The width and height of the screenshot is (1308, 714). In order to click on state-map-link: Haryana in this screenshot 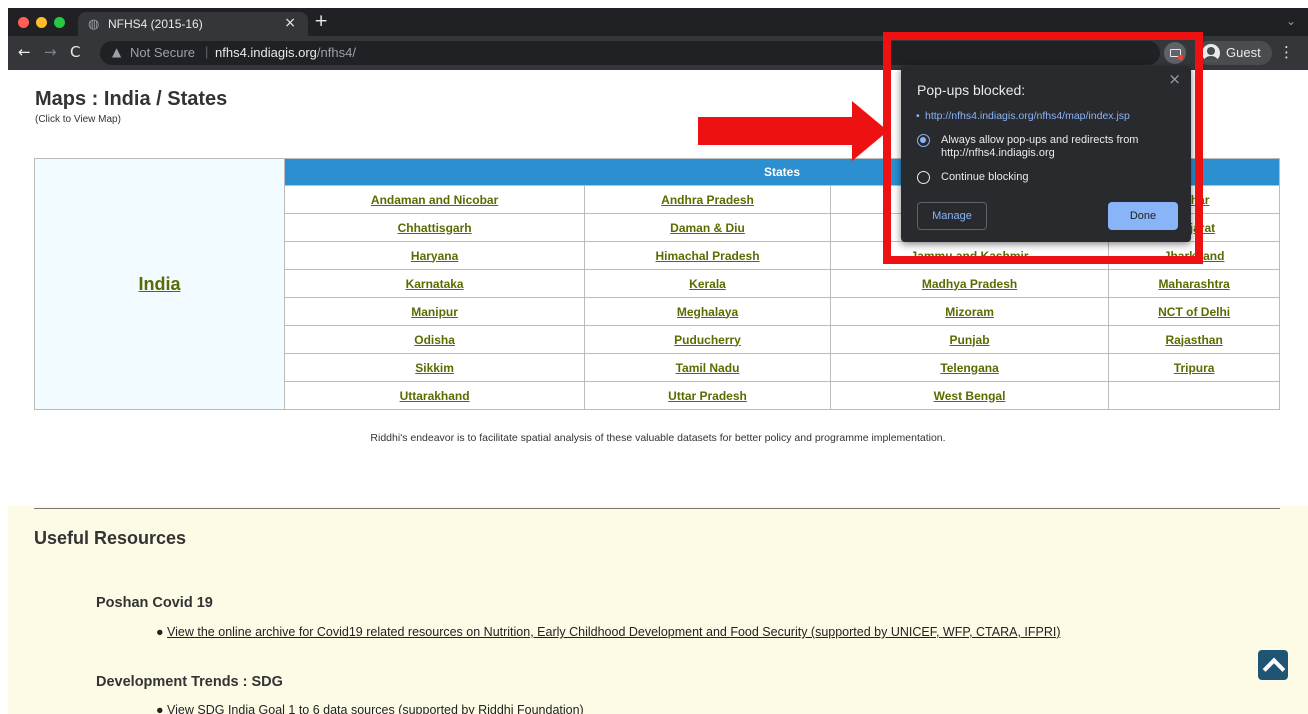, I will do `click(434, 256)`.